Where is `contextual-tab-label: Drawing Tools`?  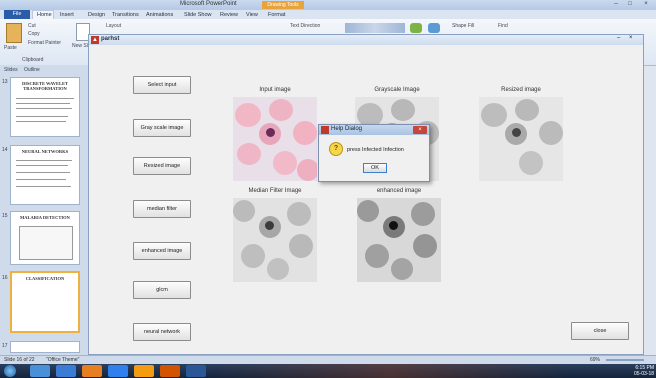
contextual-tab-label: Drawing Tools is located at coordinates (283, 5).